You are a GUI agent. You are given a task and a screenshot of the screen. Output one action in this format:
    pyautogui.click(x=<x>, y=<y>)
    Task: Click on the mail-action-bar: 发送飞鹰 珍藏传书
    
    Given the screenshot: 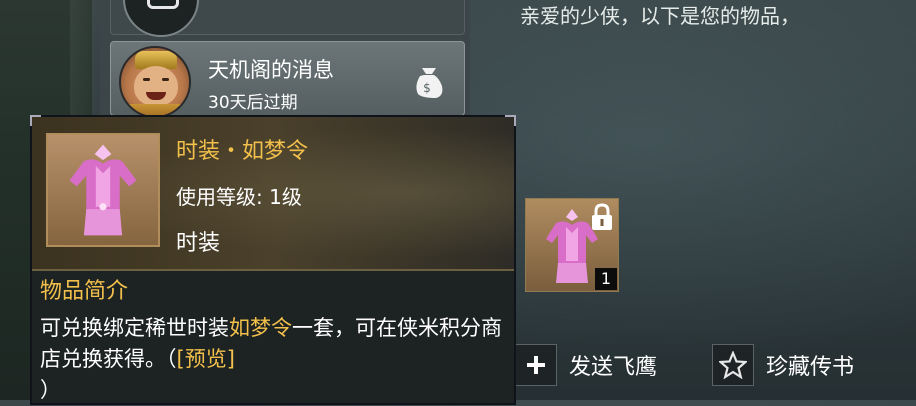 What is the action you would take?
    pyautogui.click(x=715, y=371)
    